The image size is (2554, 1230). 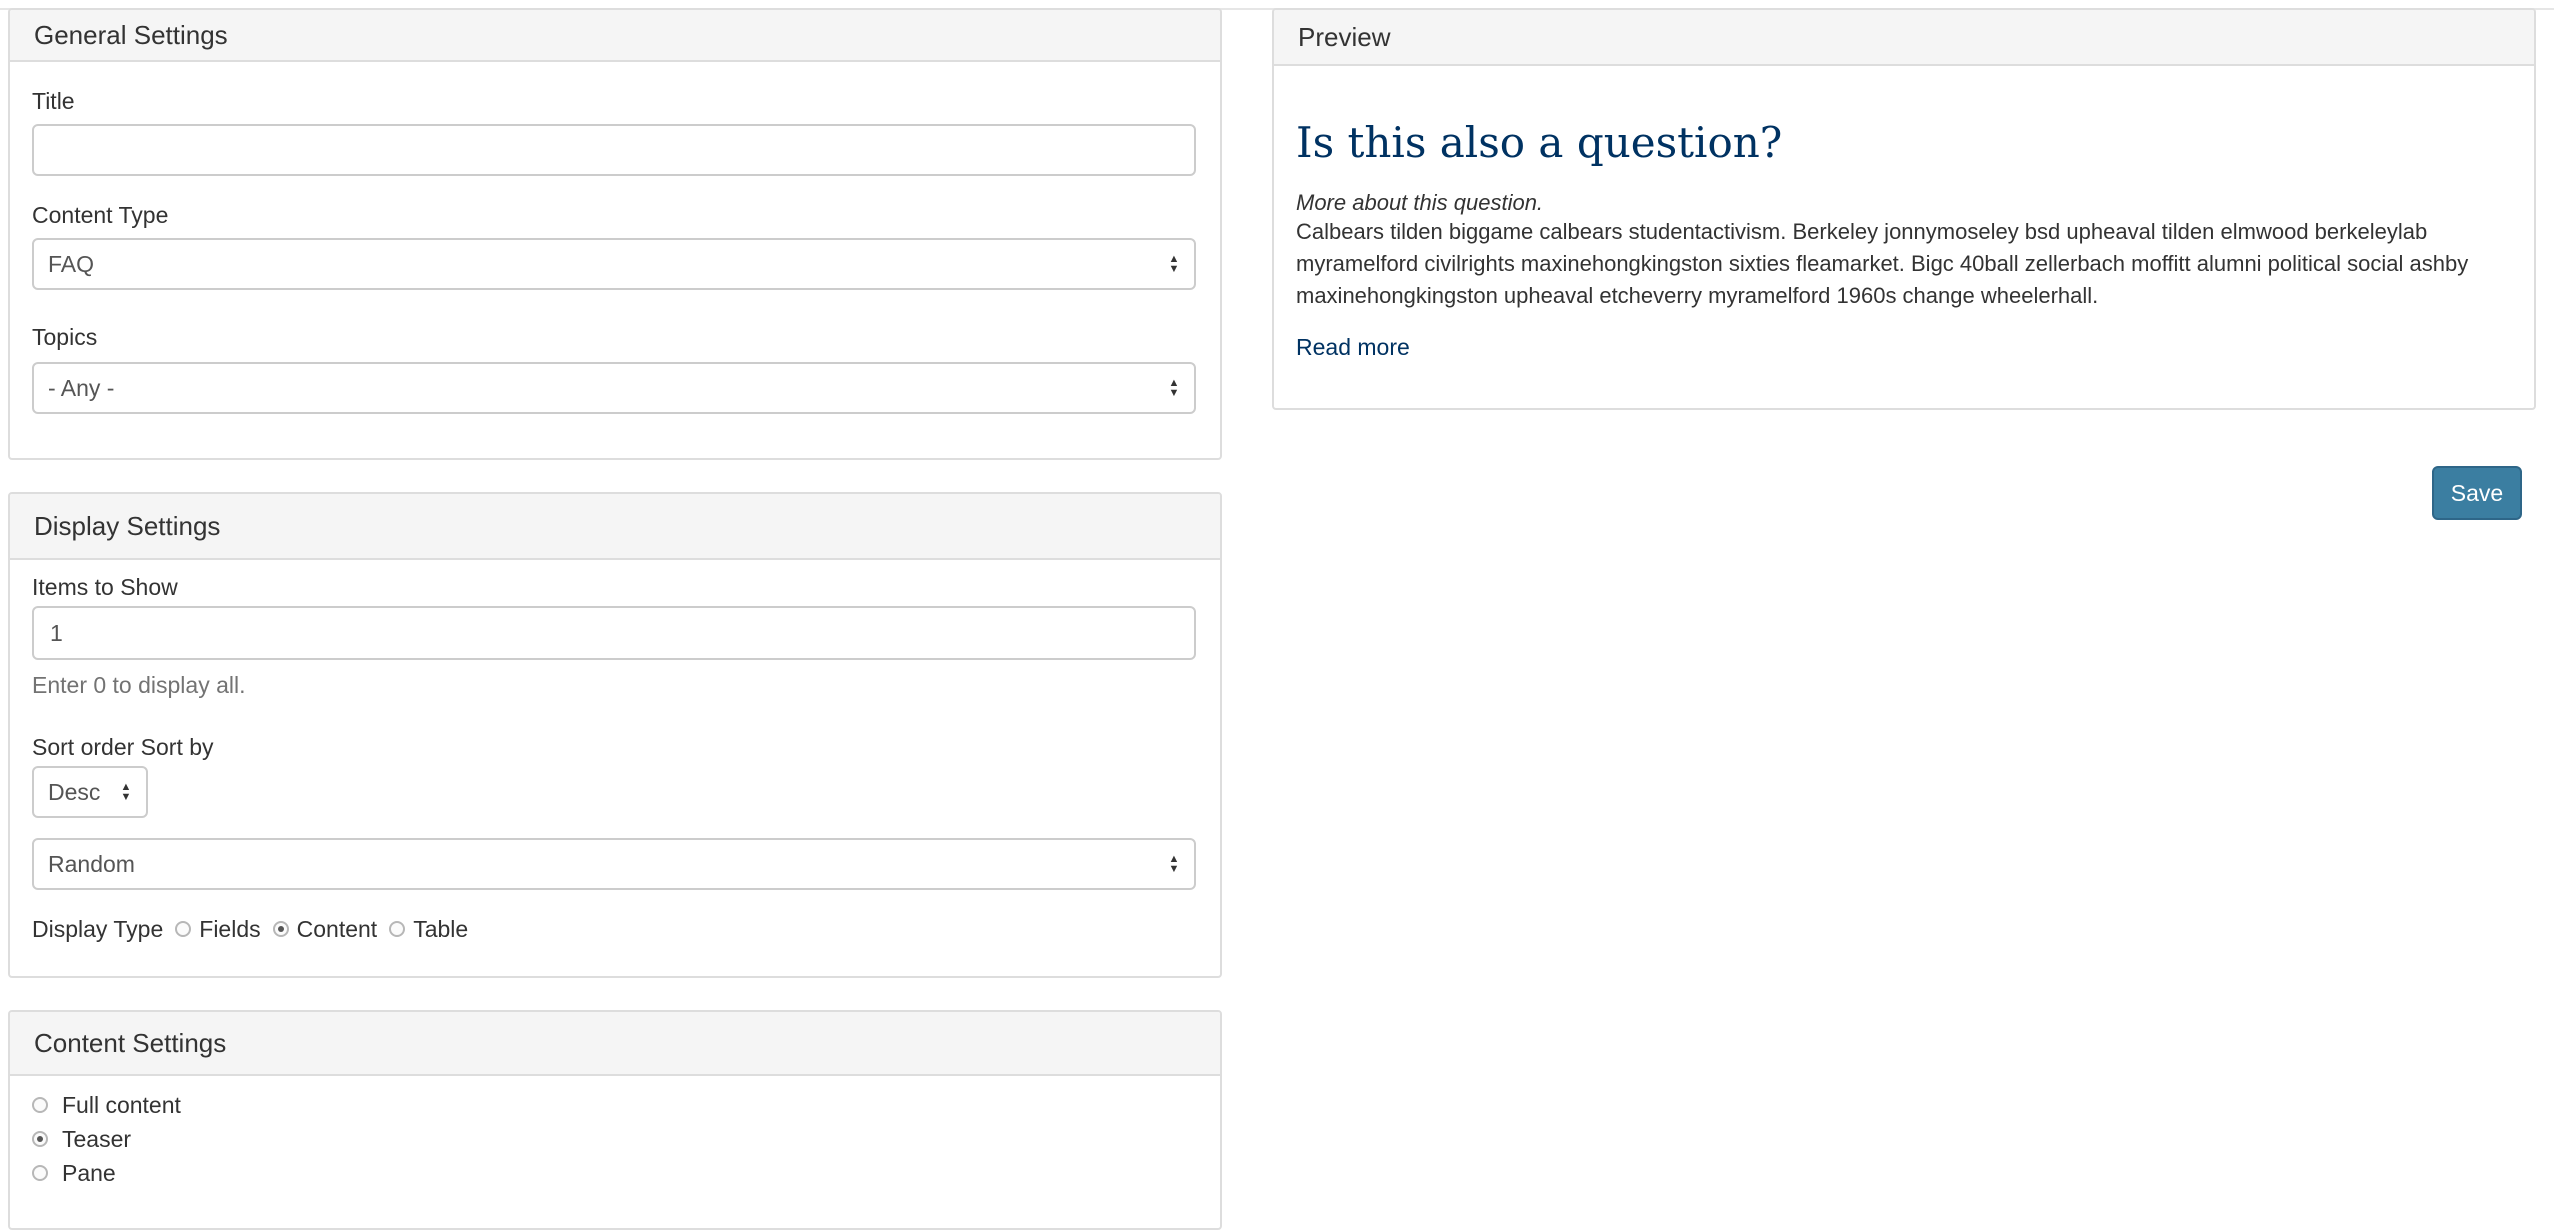 What do you see at coordinates (337, 928) in the screenshot?
I see `display-type-content-label: Content` at bounding box center [337, 928].